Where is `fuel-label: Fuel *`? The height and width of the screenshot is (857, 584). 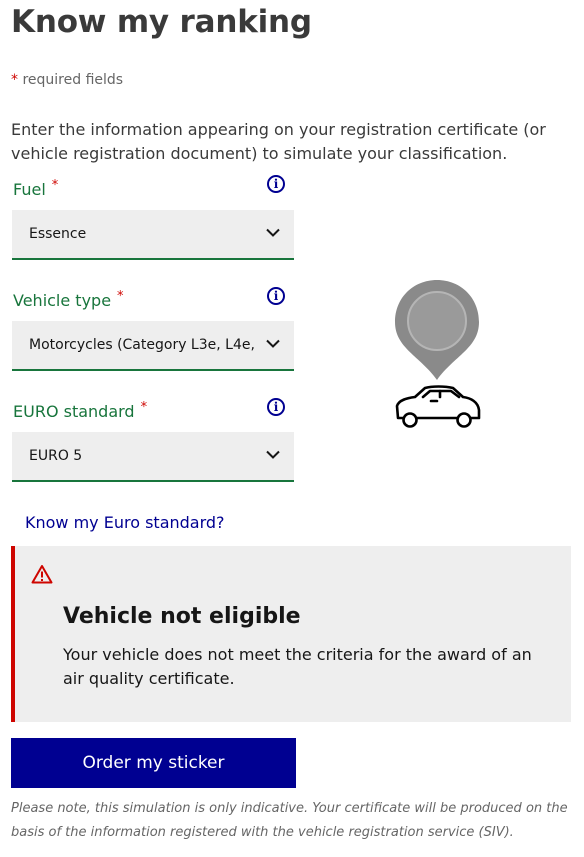
fuel-label: Fuel * is located at coordinates (36, 188).